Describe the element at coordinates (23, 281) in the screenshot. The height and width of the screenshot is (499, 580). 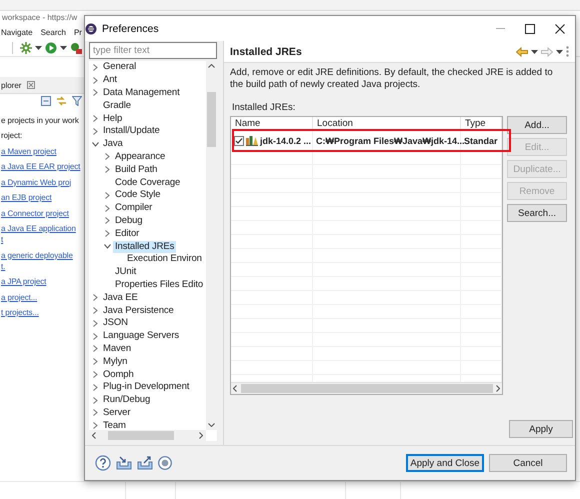
I see `create-link: a JPA project` at that location.